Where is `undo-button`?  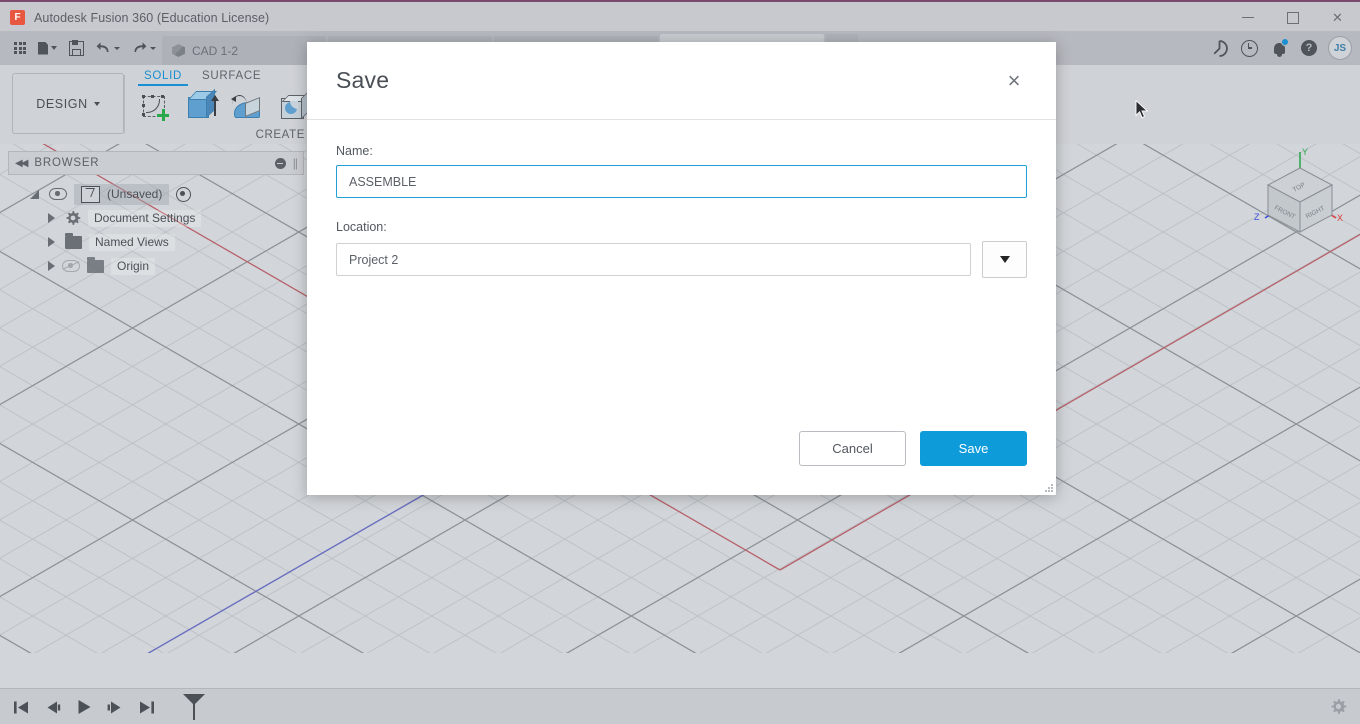
undo-button is located at coordinates (108, 48).